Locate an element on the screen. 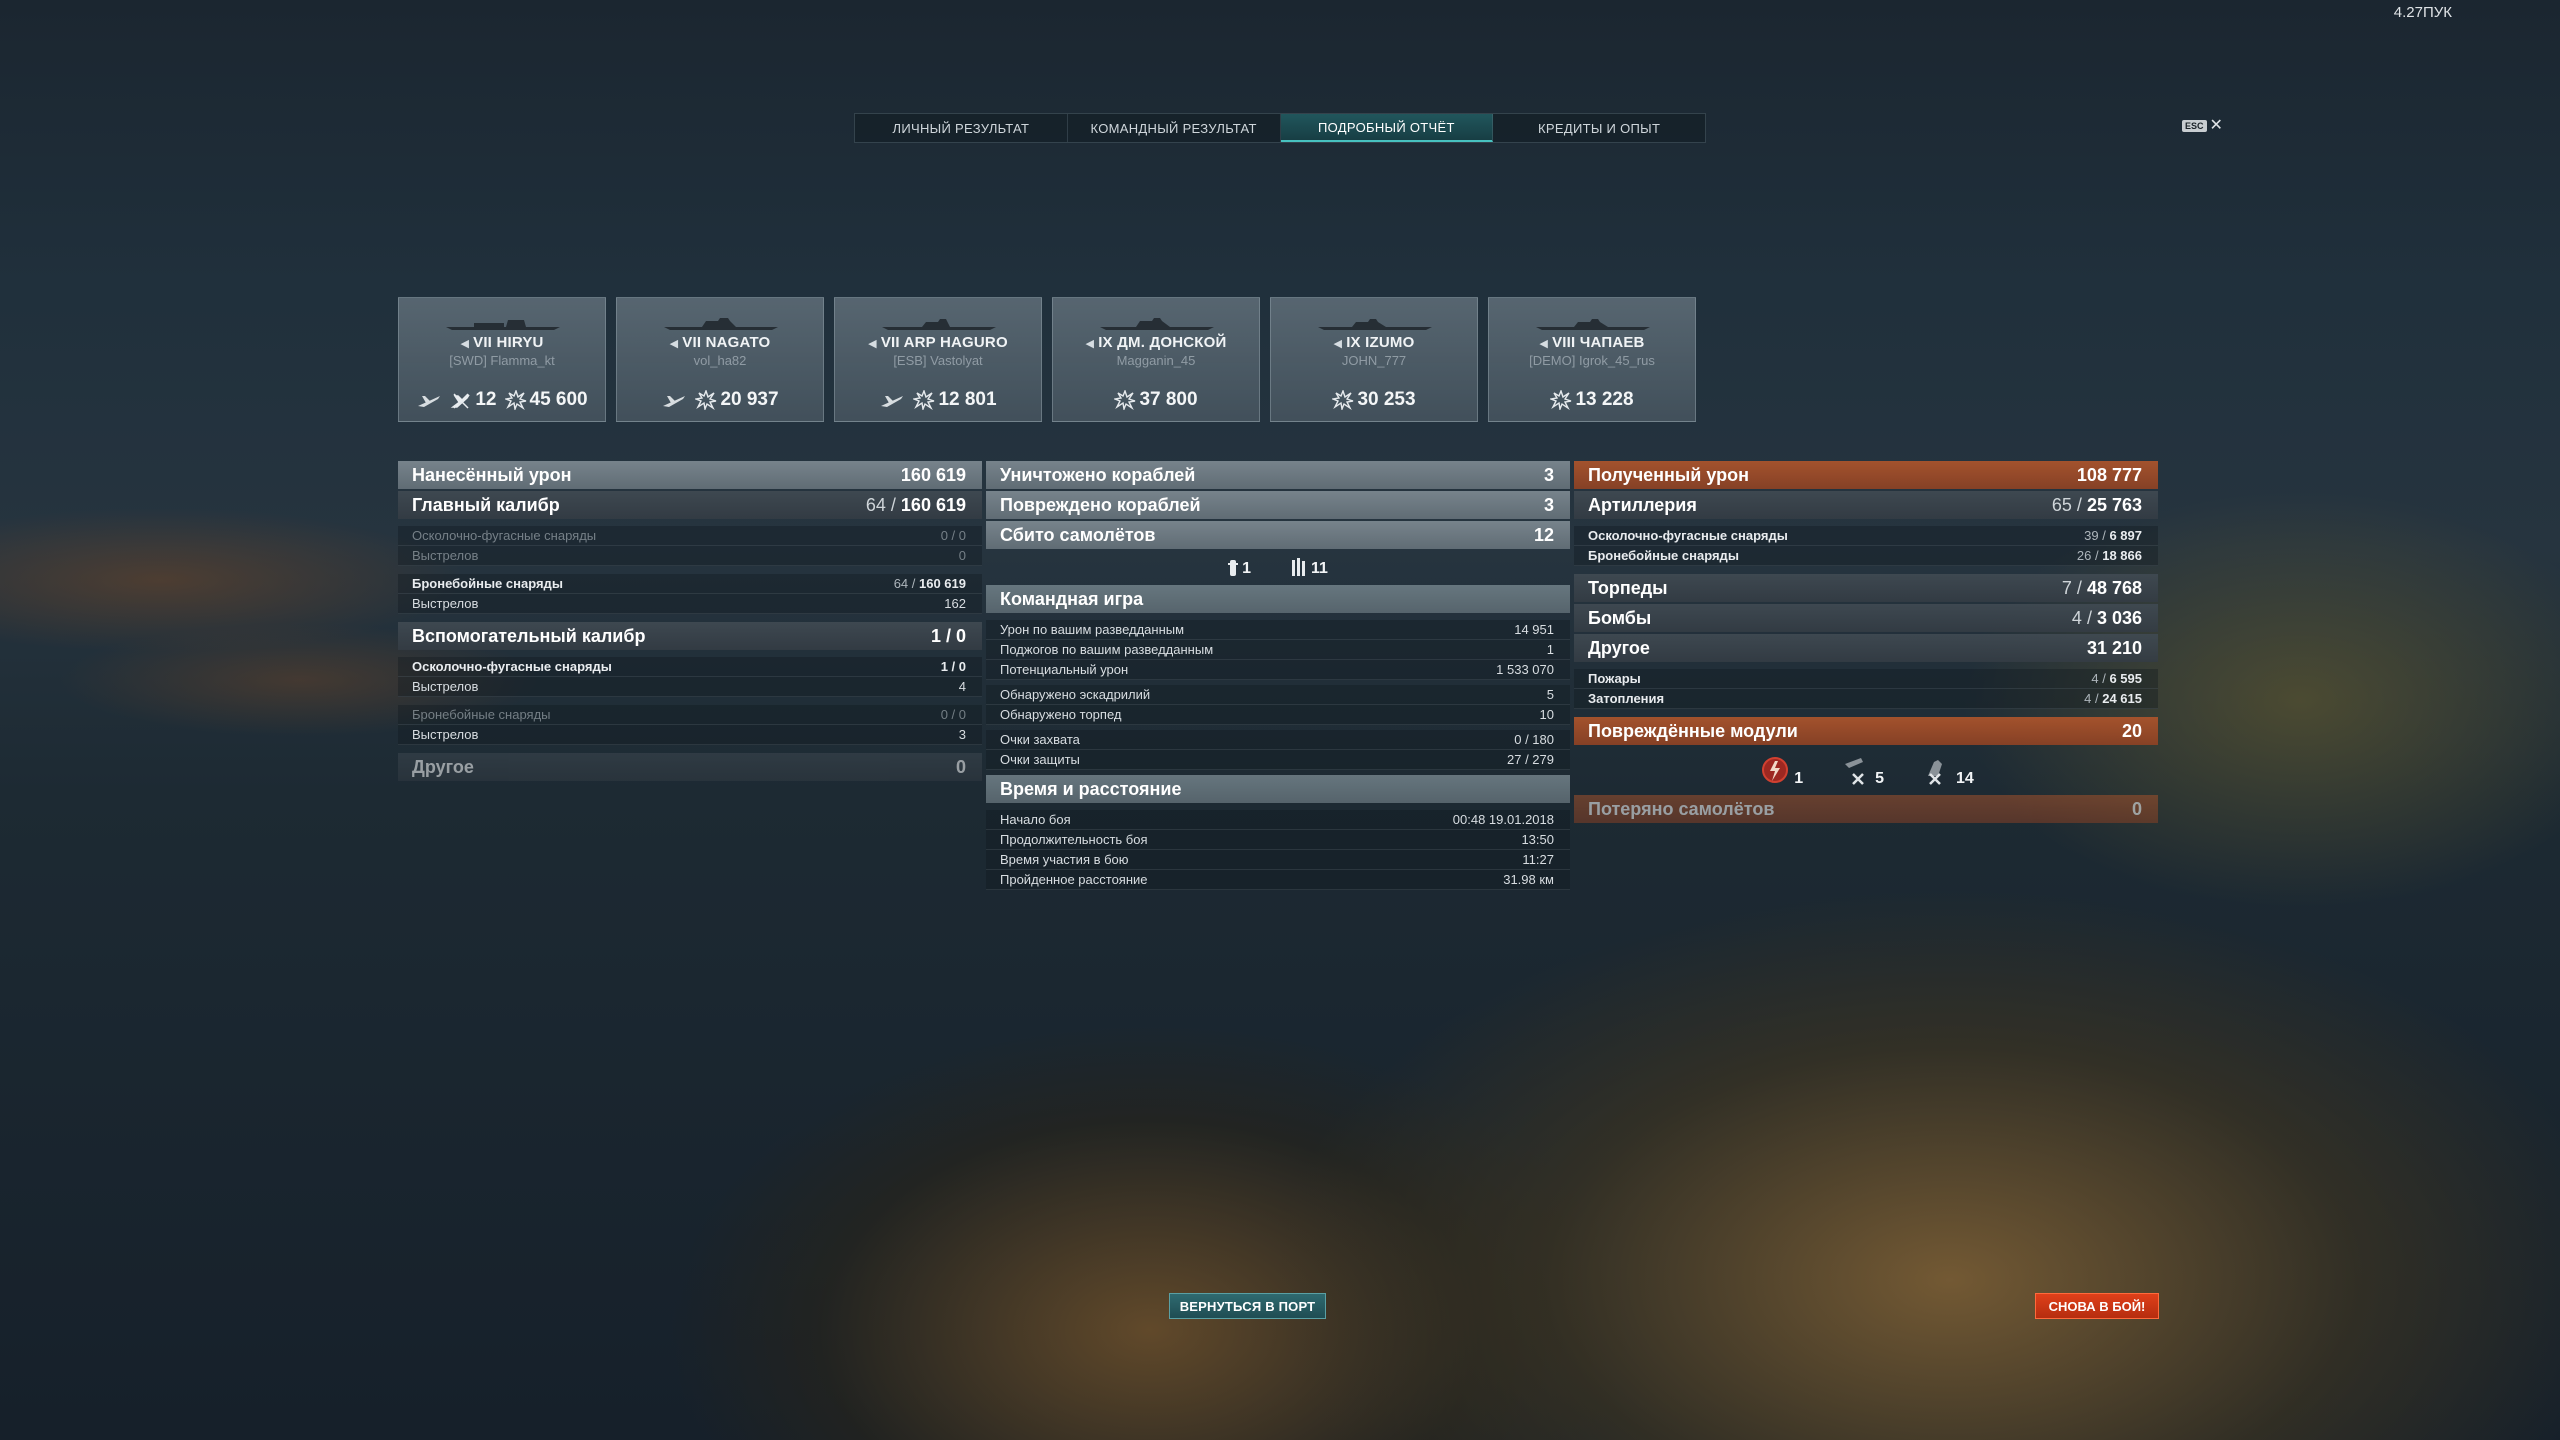 This screenshot has width=2560, height=1440. player-name: JOHN_777 is located at coordinates (1374, 360).